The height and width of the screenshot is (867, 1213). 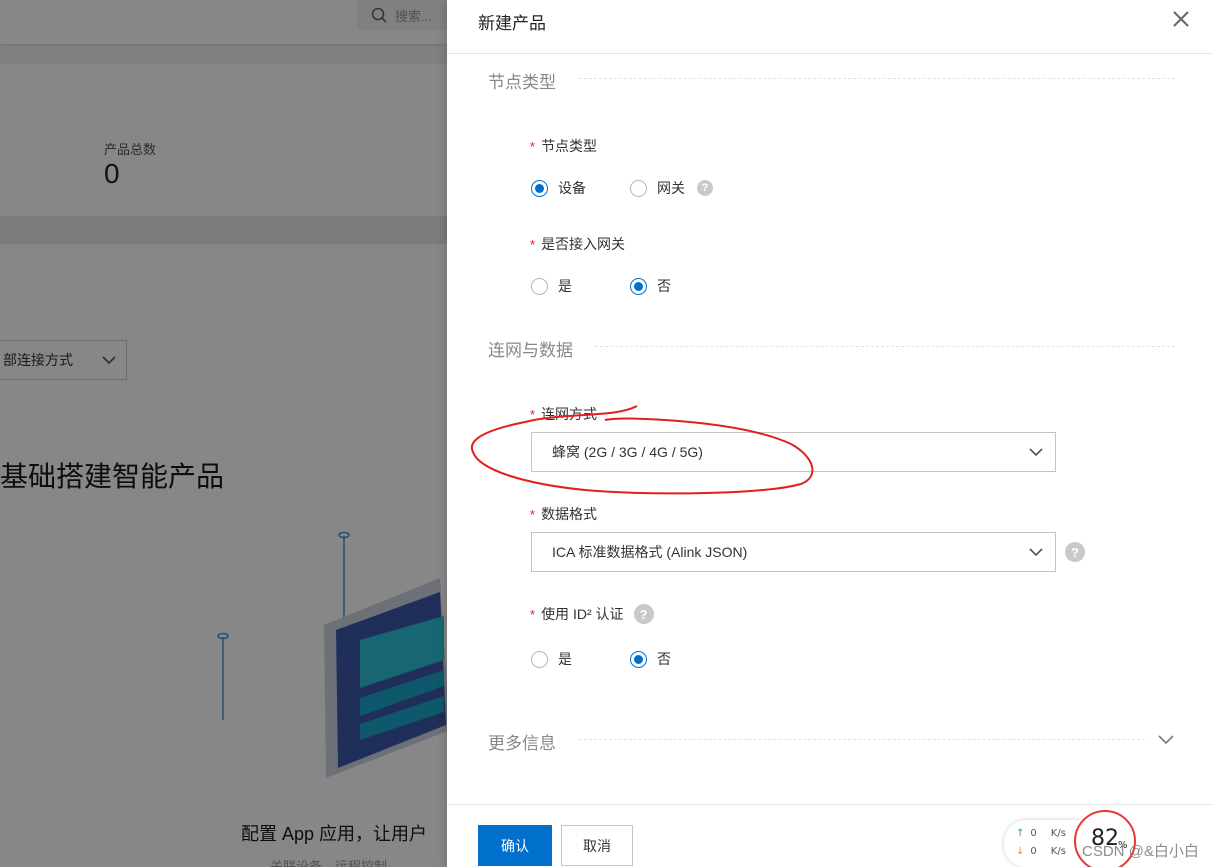 What do you see at coordinates (569, 146) in the screenshot?
I see `node-type-label-text: 节点类型` at bounding box center [569, 146].